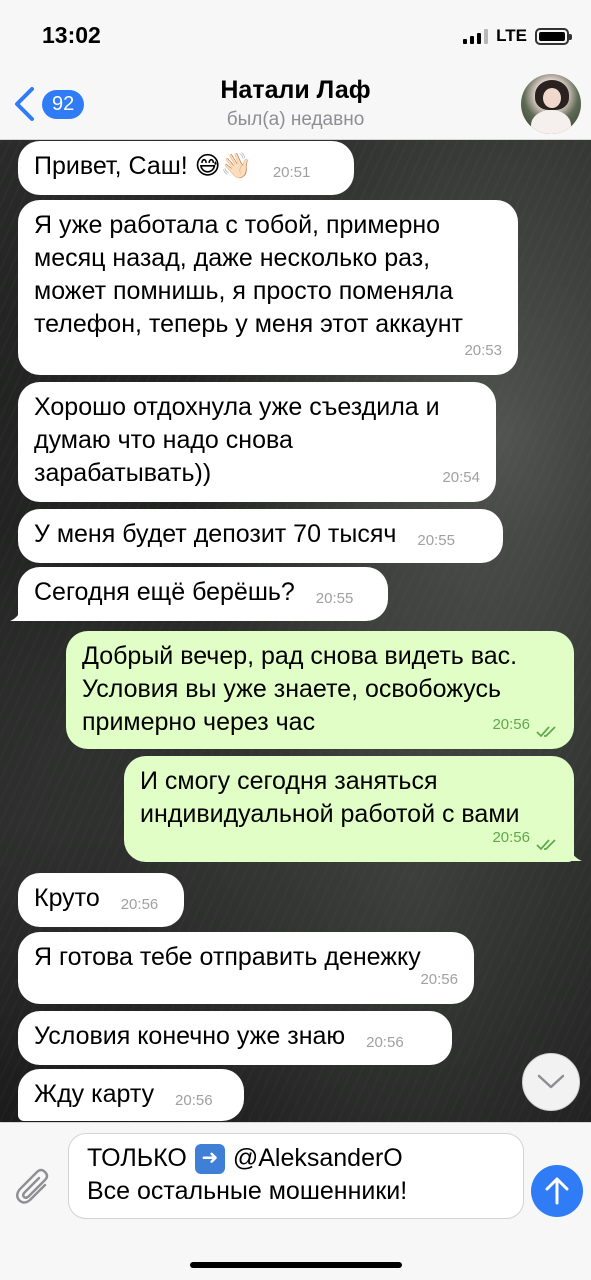 This screenshot has width=591, height=1280. Describe the element at coordinates (163, 440) in the screenshot. I see `message-text: думаю что надо снова` at that location.